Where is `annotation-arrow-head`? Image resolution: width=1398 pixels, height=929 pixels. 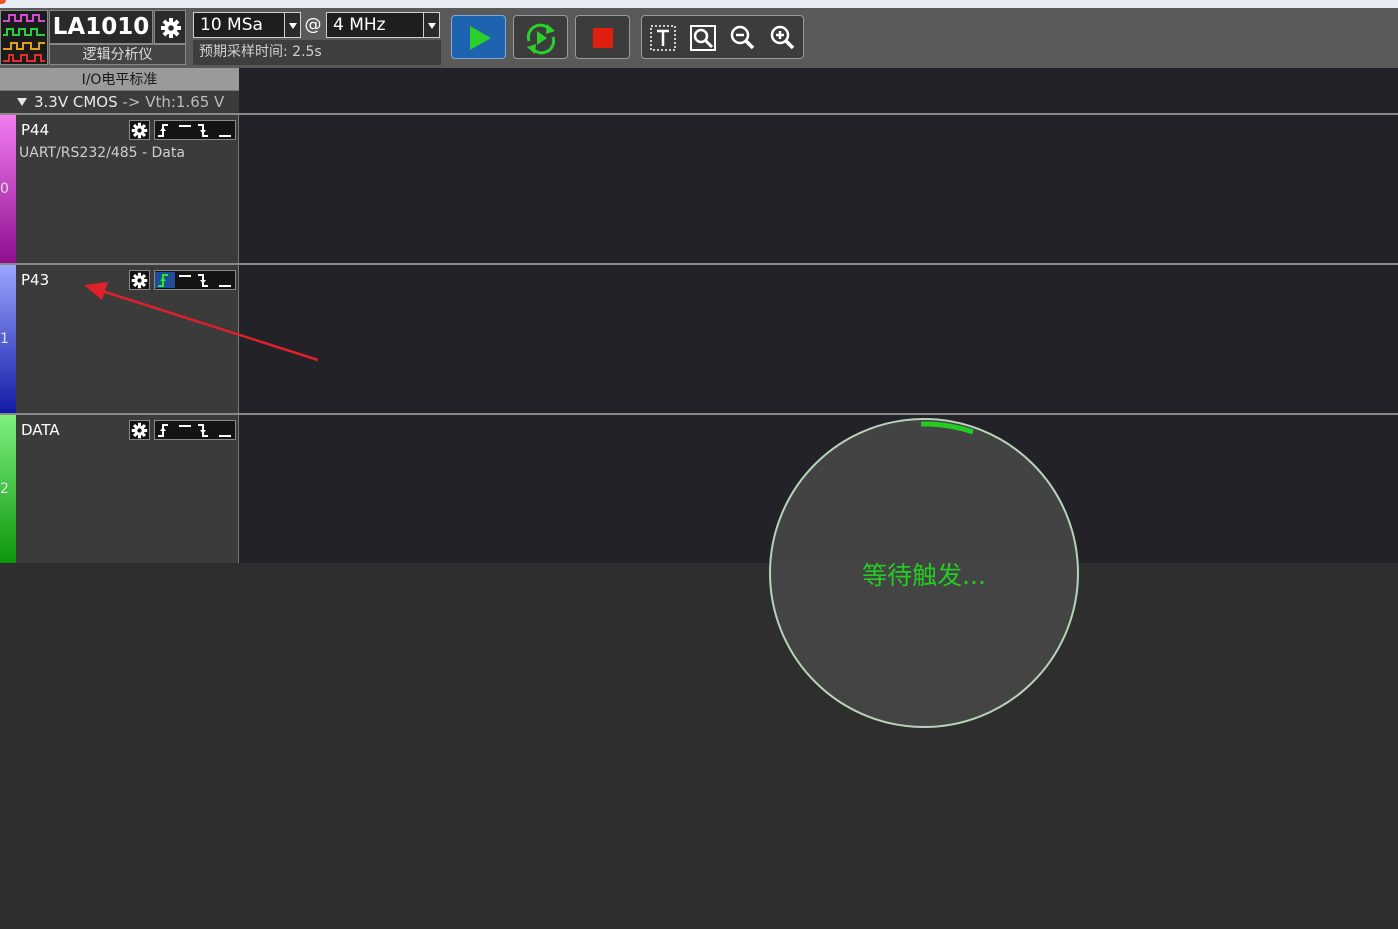 annotation-arrow-head is located at coordinates (96, 291).